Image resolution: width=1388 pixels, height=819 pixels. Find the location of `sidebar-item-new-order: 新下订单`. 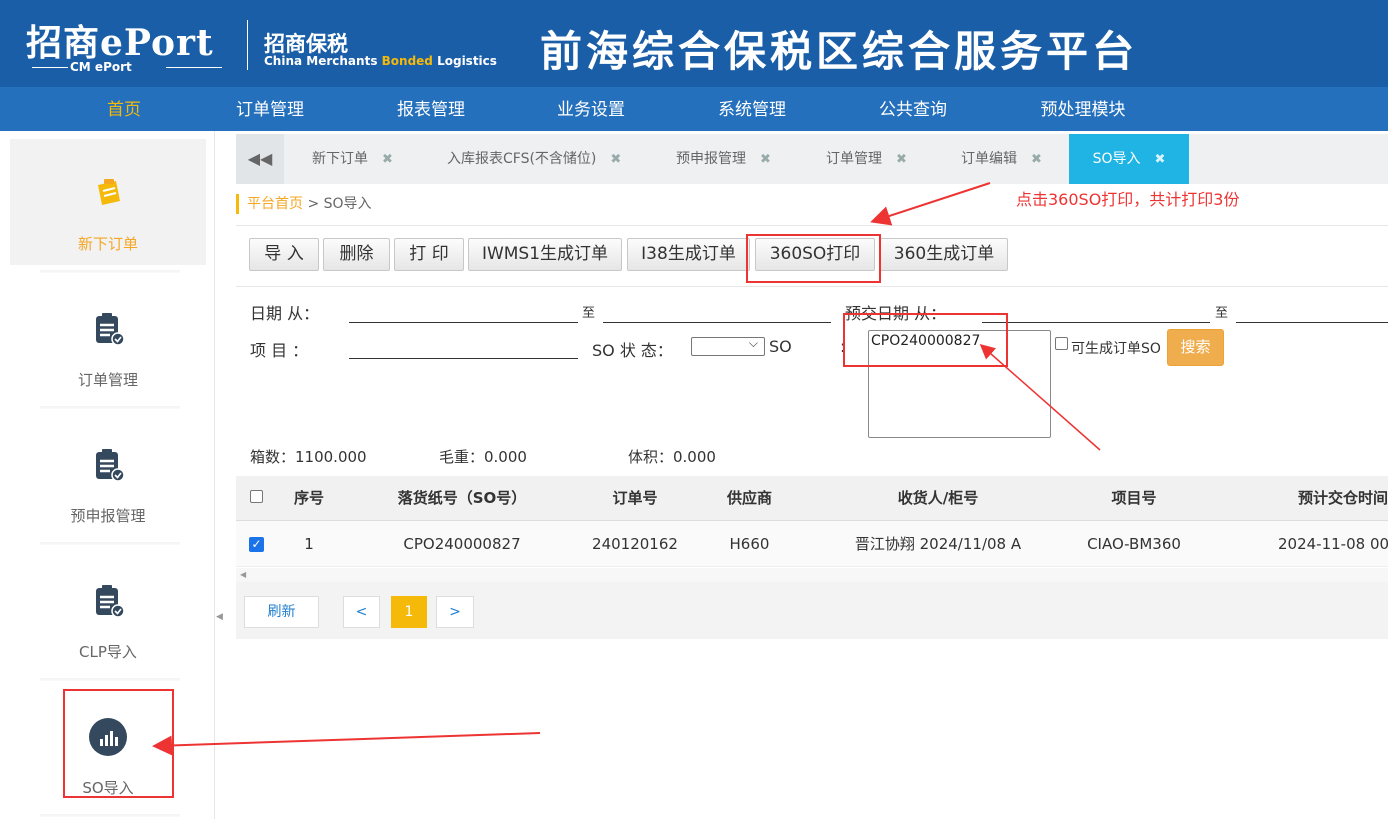

sidebar-item-new-order: 新下订单 is located at coordinates (108, 202).